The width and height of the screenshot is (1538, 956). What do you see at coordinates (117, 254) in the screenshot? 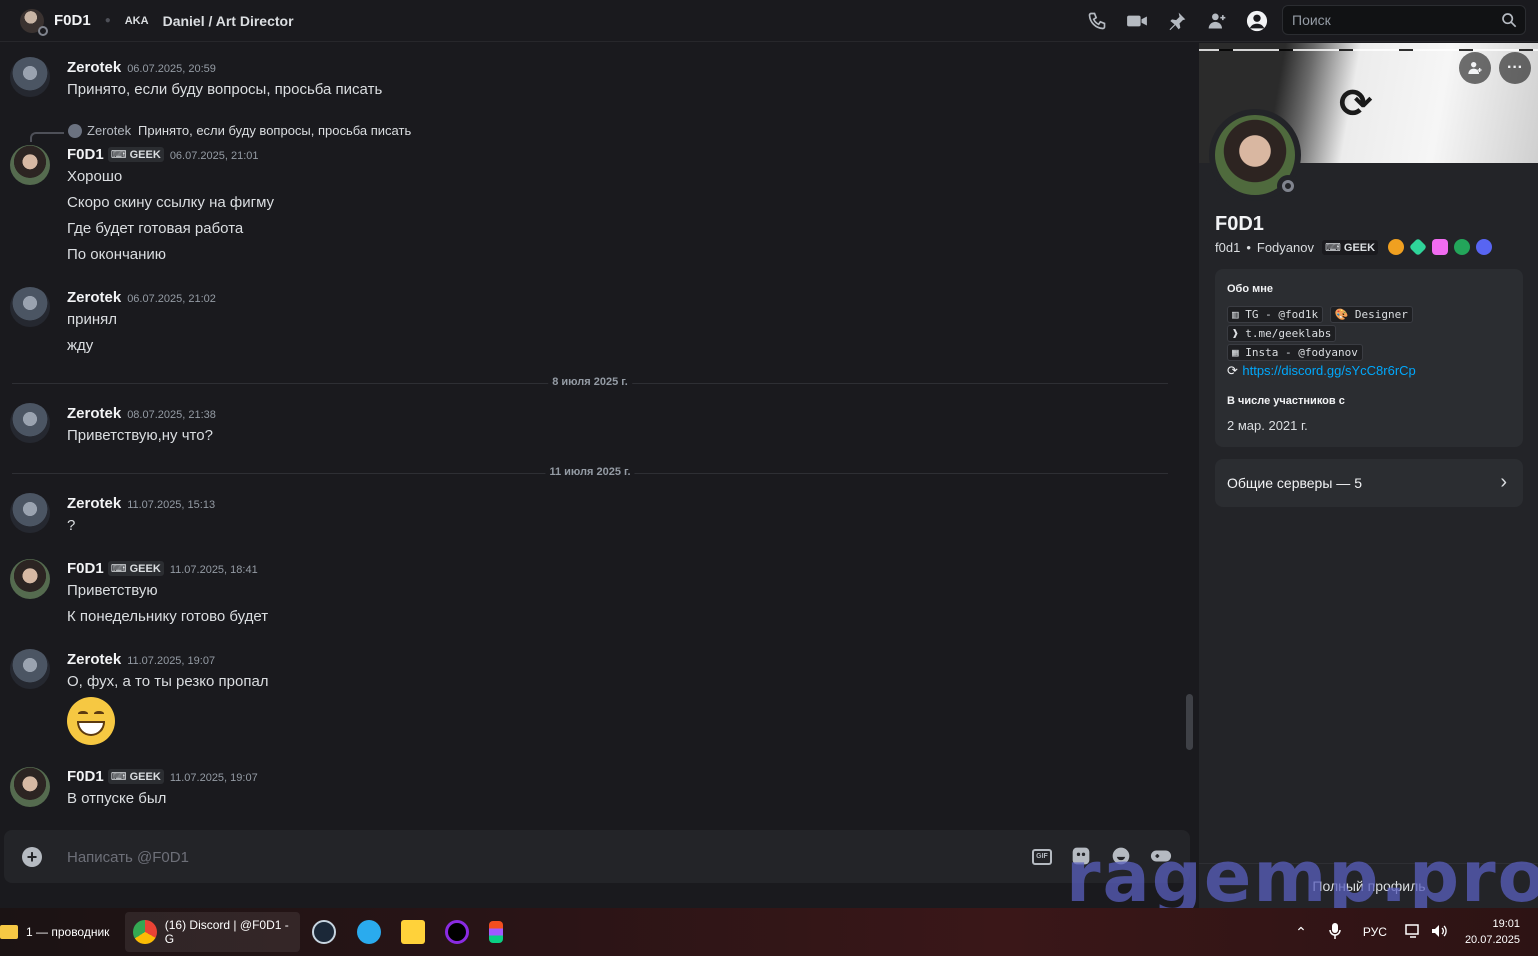
I see `message-text: По окончанию` at bounding box center [117, 254].